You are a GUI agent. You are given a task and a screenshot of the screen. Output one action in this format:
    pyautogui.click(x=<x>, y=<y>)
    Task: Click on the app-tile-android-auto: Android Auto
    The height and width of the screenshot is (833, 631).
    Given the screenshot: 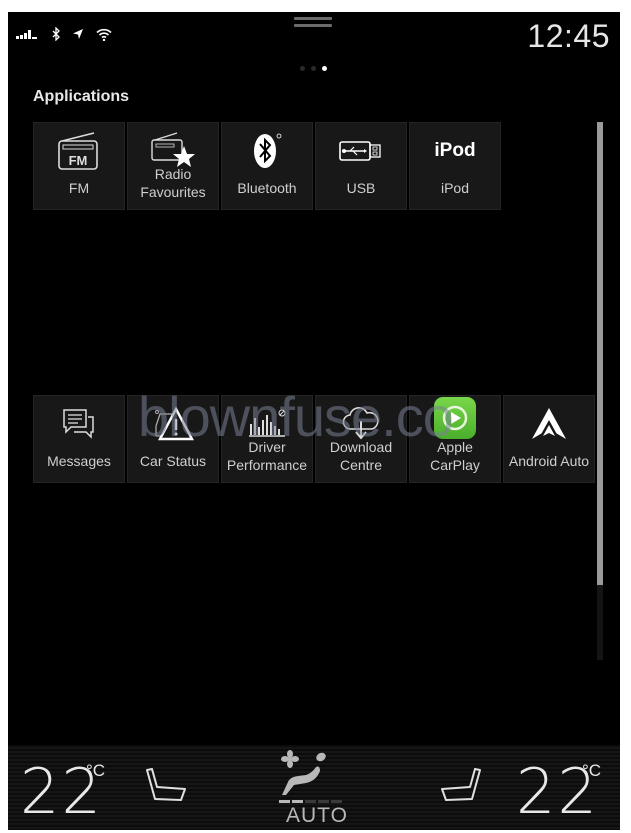 What is the action you would take?
    pyautogui.click(x=549, y=439)
    